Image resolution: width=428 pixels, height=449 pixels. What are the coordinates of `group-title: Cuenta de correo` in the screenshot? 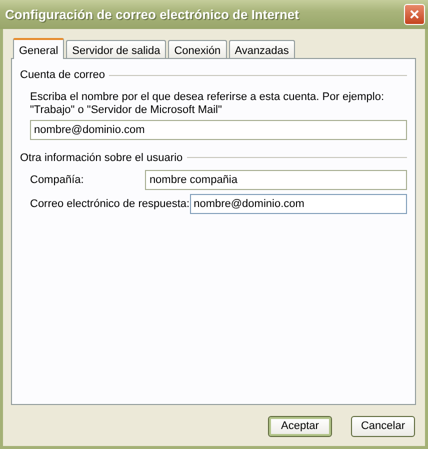 It's located at (62, 75).